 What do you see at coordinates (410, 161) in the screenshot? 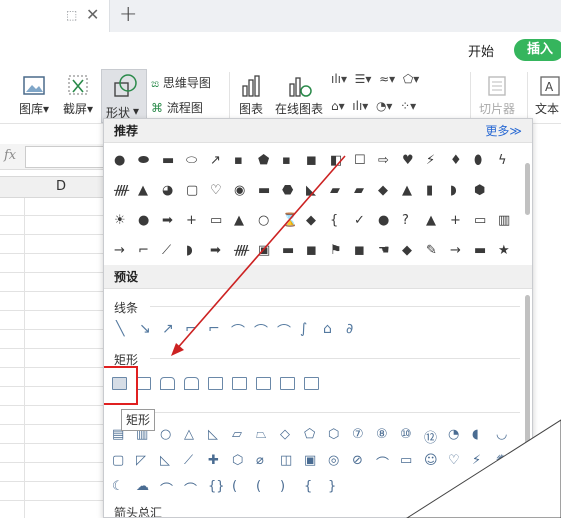
I see `shape-option-icon: ♥` at bounding box center [410, 161].